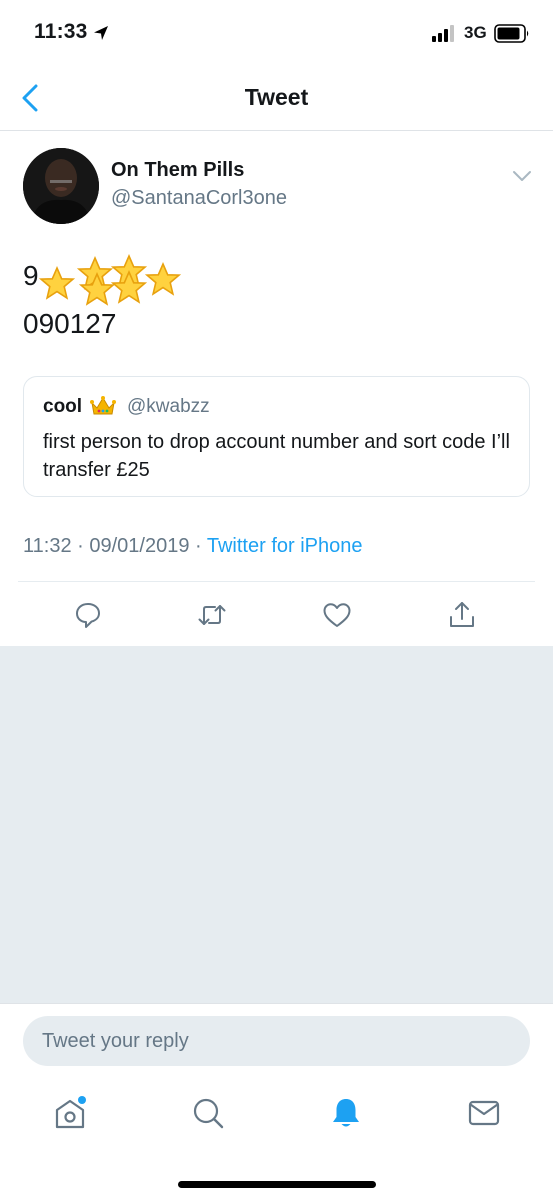  I want to click on navigation-bar: Tweet, so click(276, 98).